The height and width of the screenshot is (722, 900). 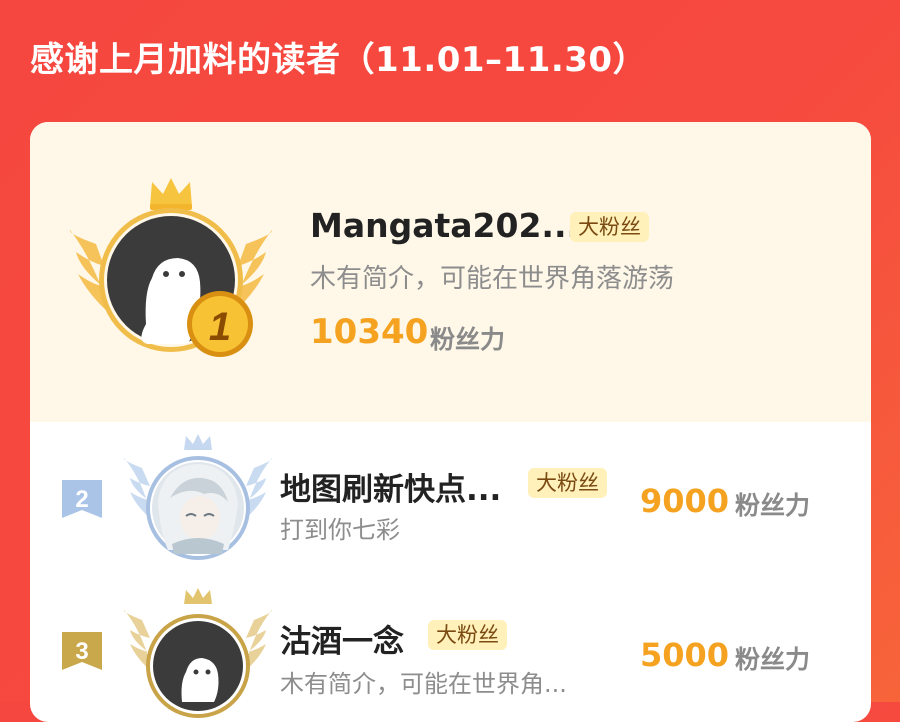 I want to click on rank-number: 2, so click(x=81, y=499).